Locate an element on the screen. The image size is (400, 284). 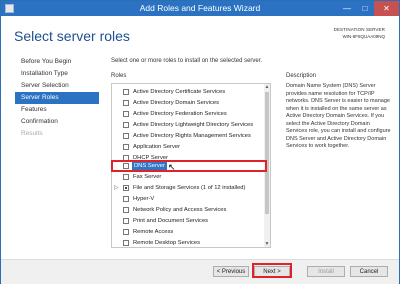
nav-item-server-roles: Server Roles is located at coordinates (57, 98).